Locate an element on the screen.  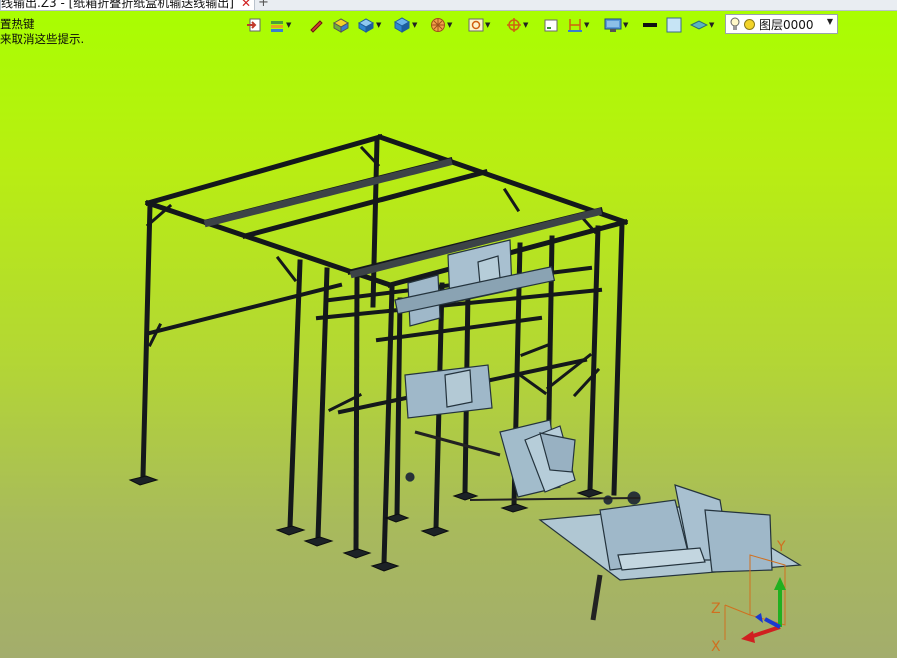
dimension-icon is located at coordinates (575, 25).